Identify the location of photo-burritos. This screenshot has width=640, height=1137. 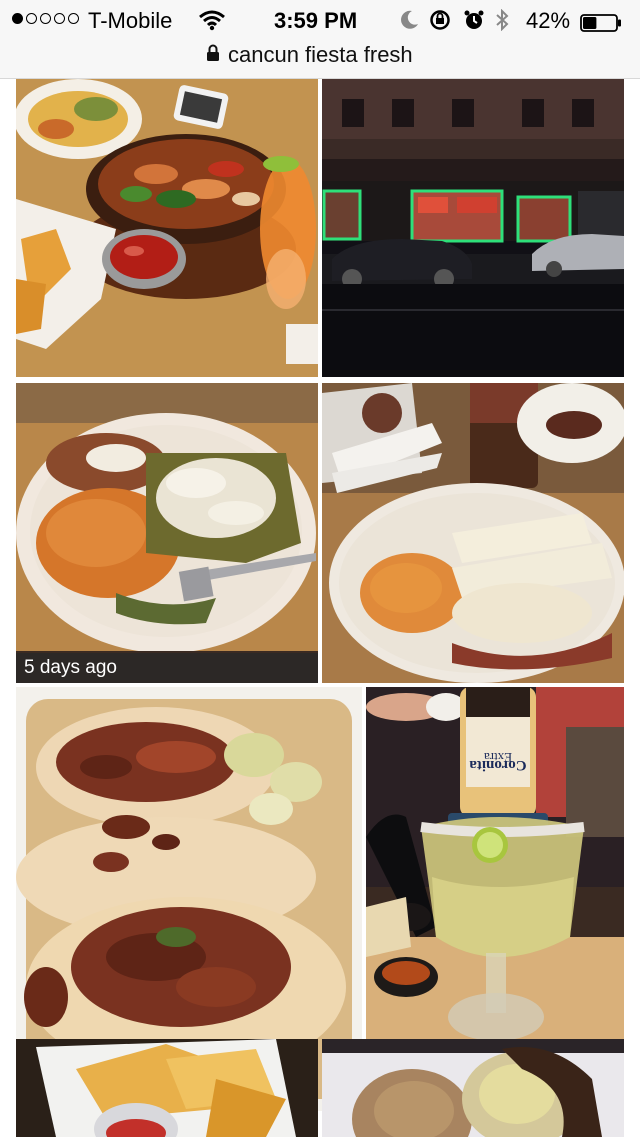
(473, 533).